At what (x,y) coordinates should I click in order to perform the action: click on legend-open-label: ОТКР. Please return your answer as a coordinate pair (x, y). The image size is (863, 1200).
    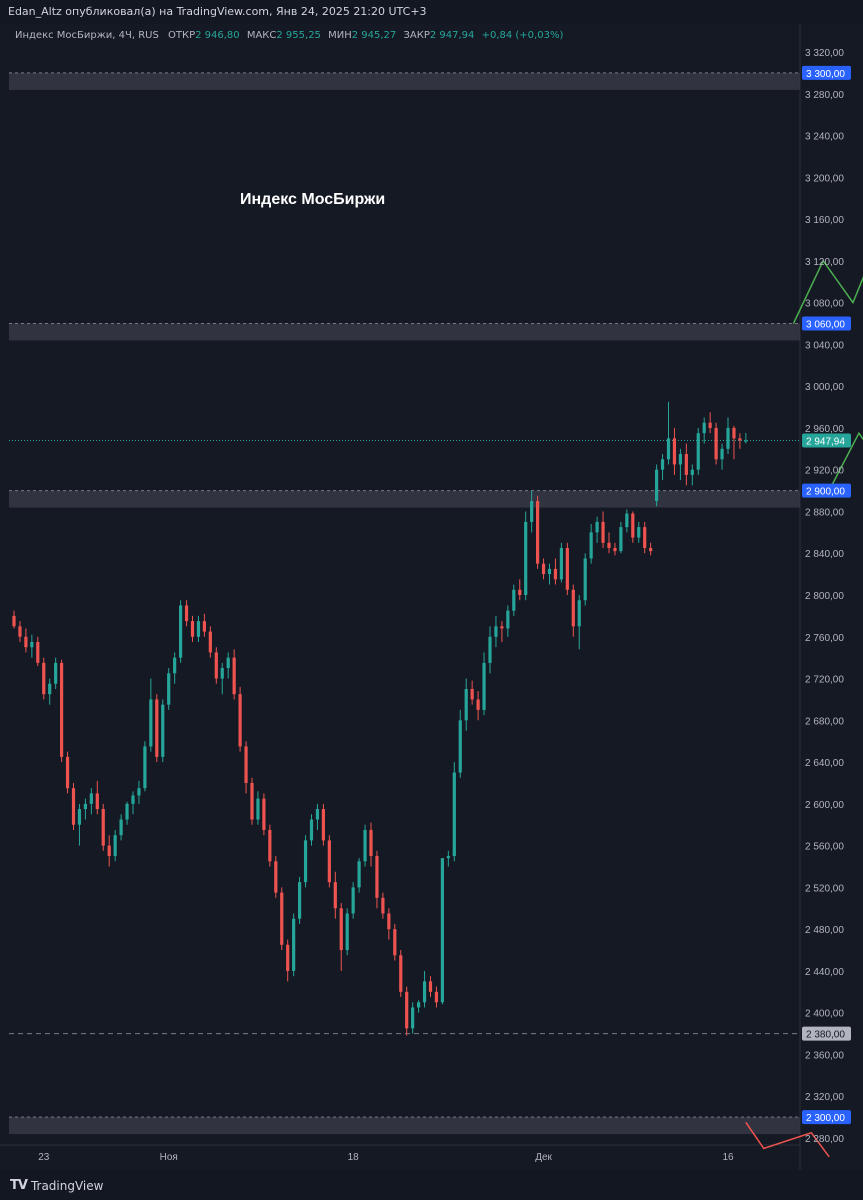
    Looking at the image, I should click on (182, 35).